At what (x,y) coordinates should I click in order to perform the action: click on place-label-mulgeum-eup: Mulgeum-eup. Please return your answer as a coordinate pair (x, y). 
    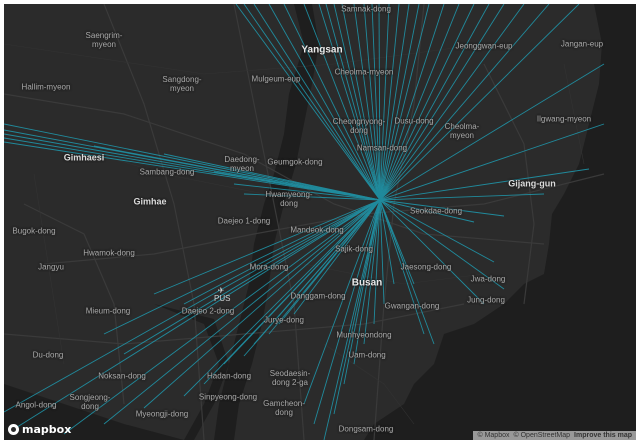
    Looking at the image, I should click on (276, 79).